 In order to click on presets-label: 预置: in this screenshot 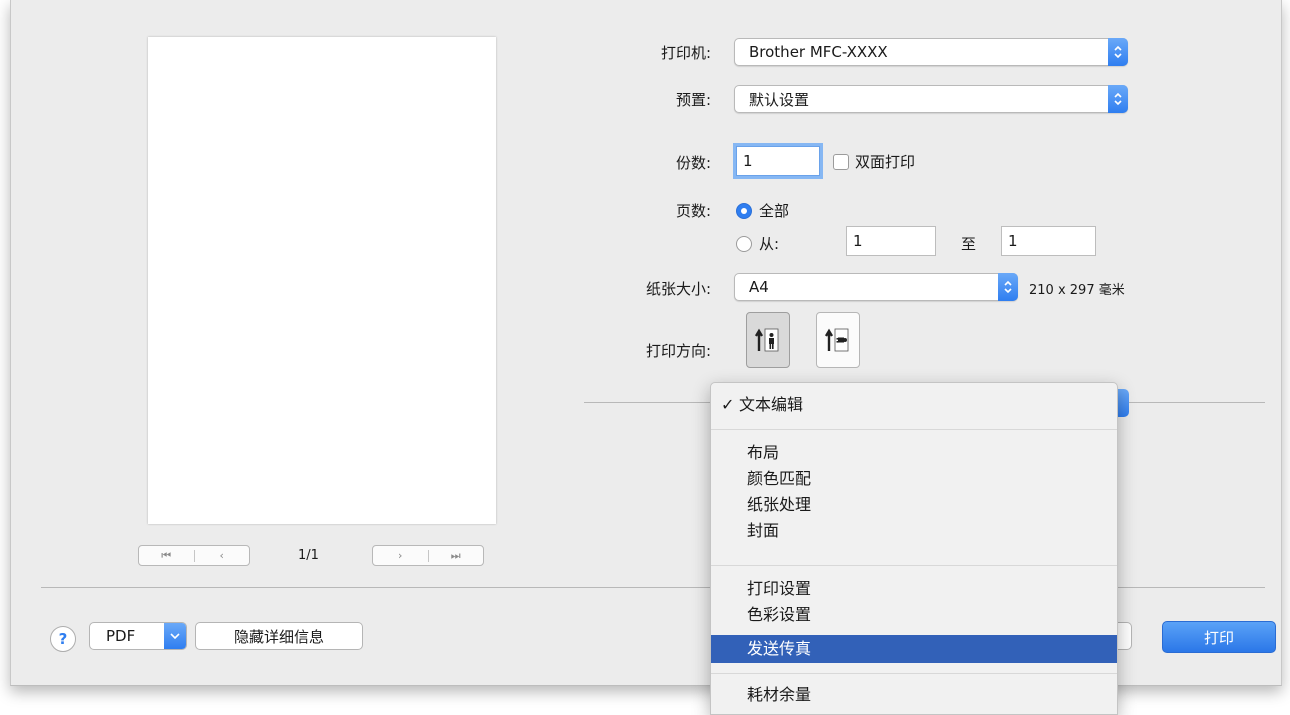, I will do `click(693, 100)`.